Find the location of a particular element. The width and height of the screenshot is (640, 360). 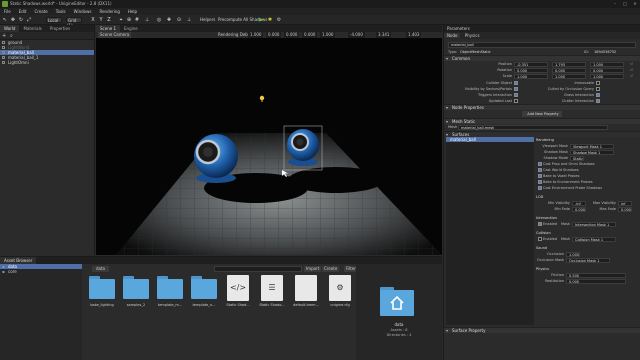

tab-properties: Properties is located at coordinates (60, 28).